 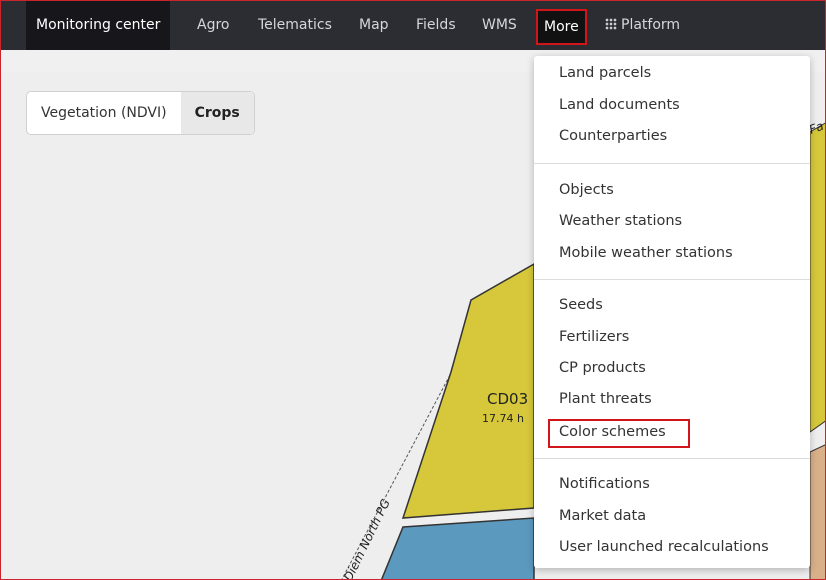 I want to click on layer-toggle: Vegetation (NDVI) Crops, so click(x=140, y=113).